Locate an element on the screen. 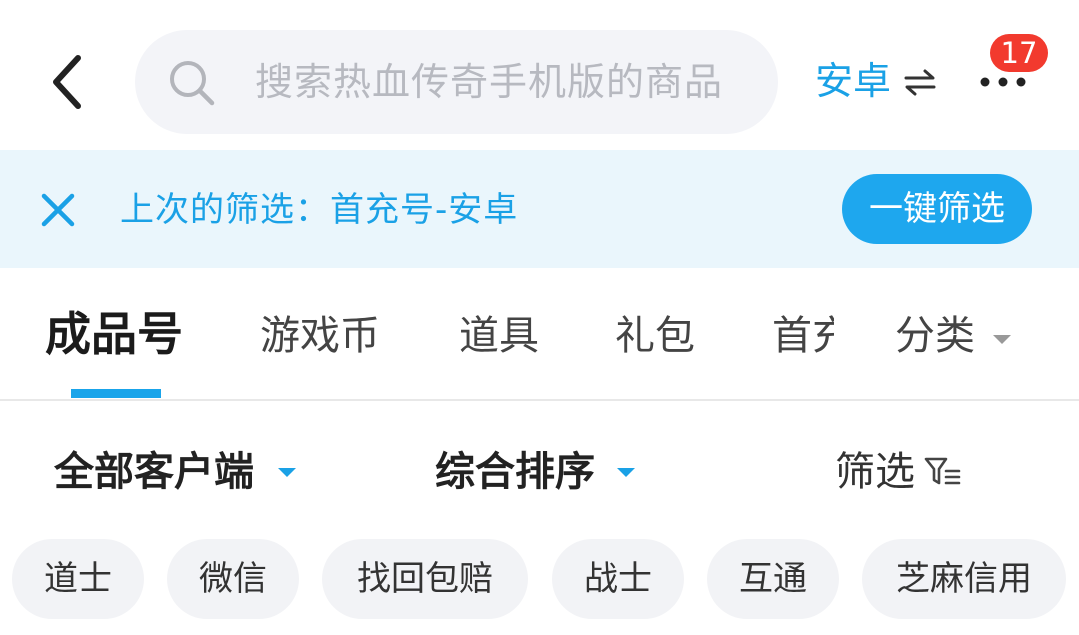 The image size is (1079, 635). tab-first-recharge: 首充 is located at coordinates (803, 336).